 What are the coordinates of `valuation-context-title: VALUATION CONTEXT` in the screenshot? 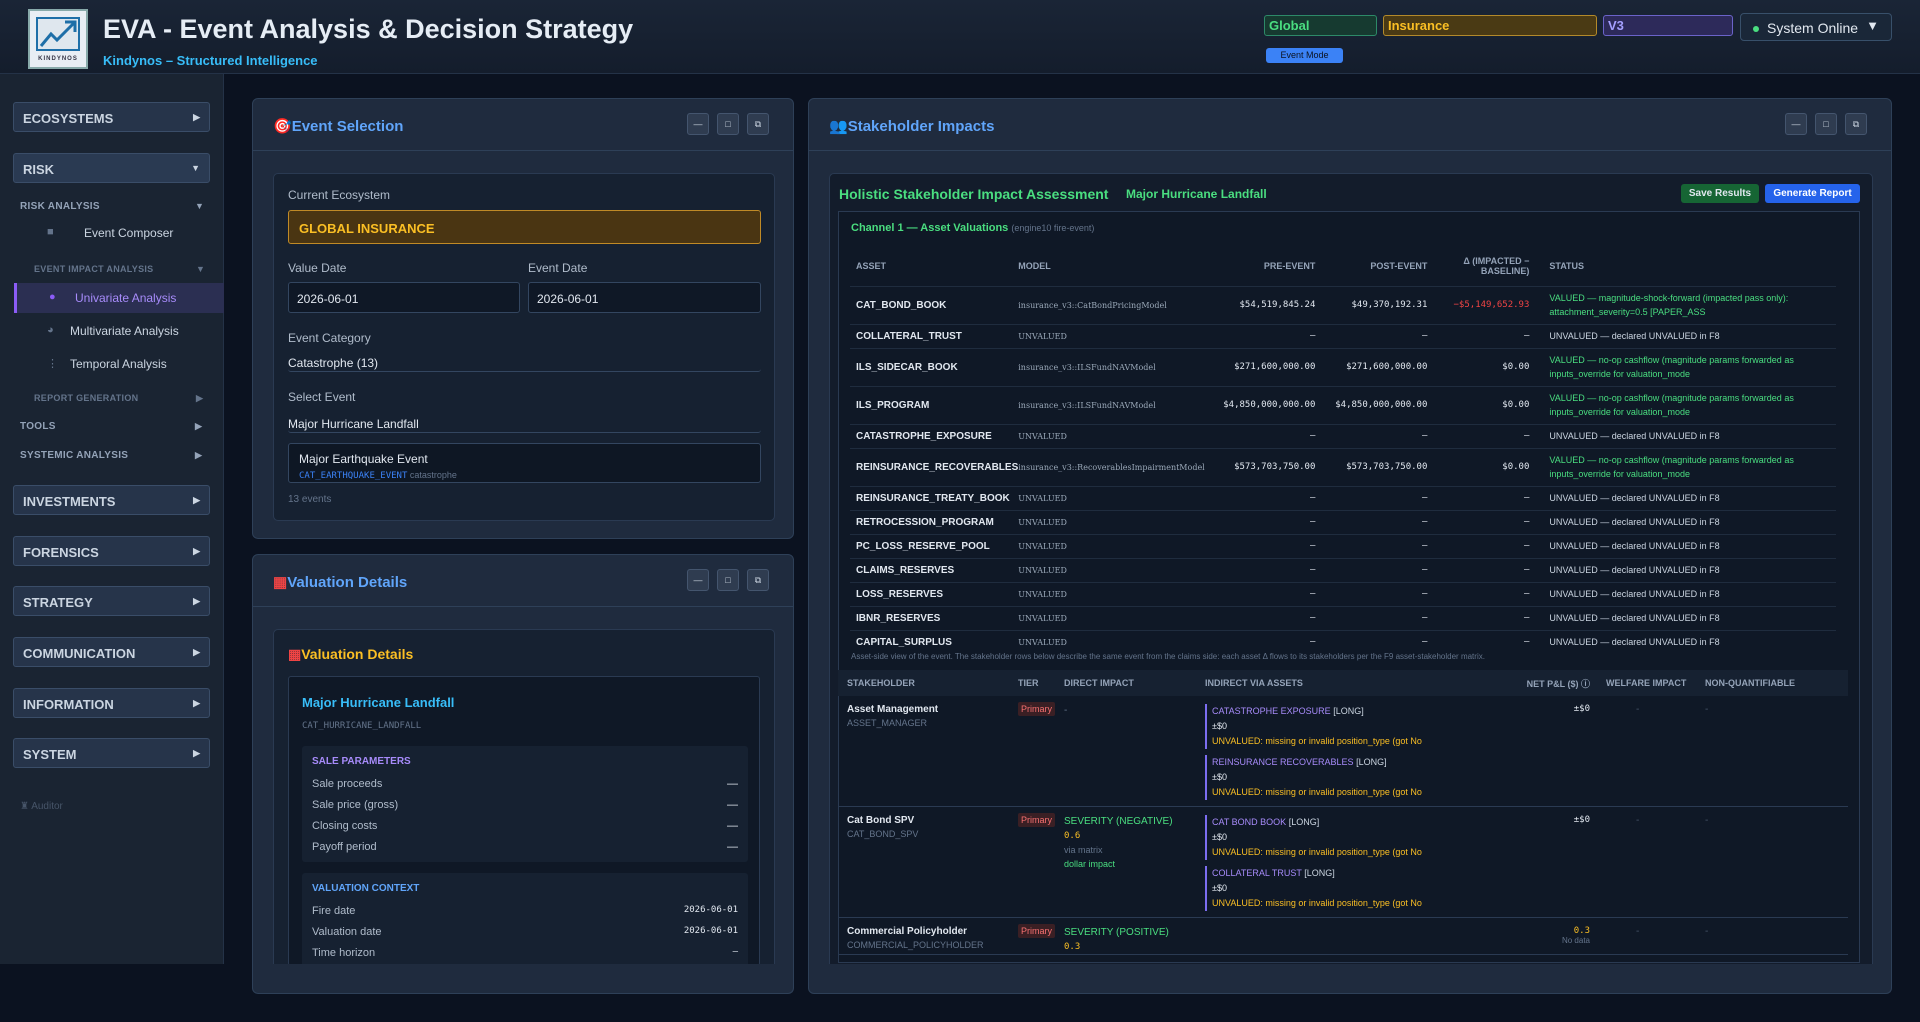 It's located at (366, 888).